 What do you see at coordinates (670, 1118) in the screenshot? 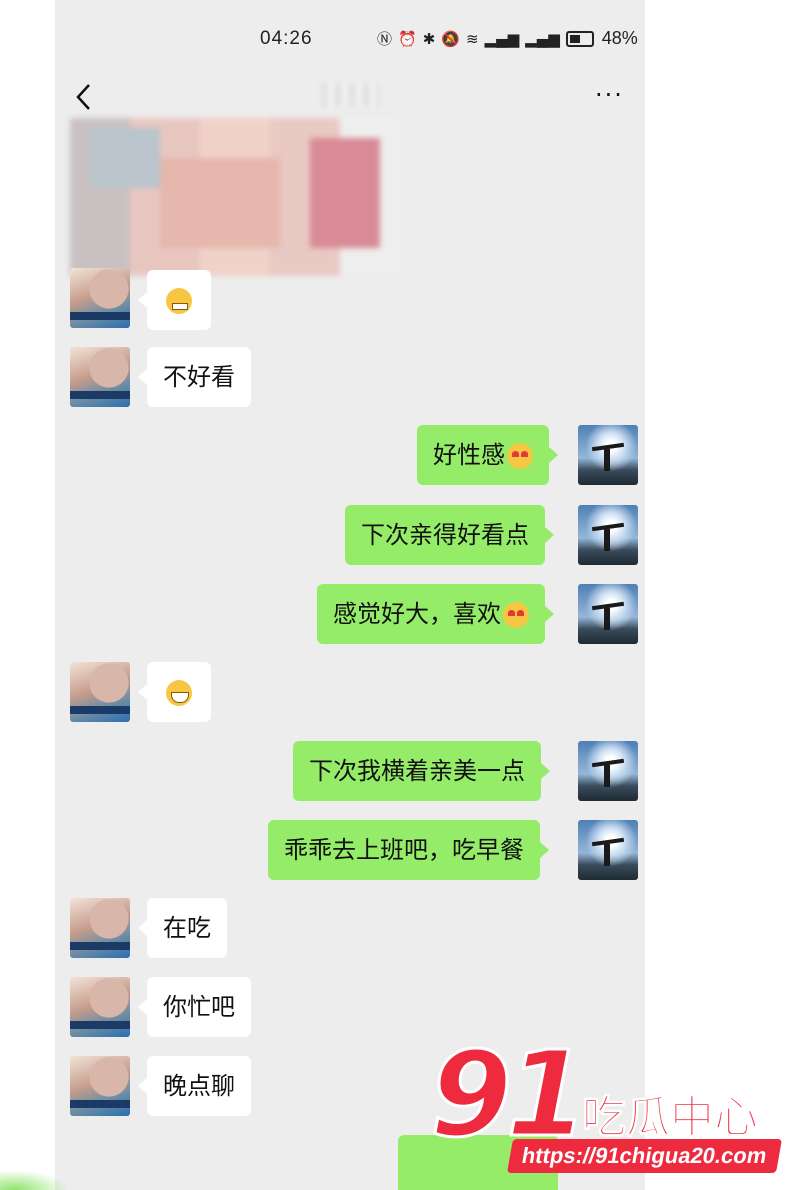
I see `watermark-title: 吃瓜中心` at bounding box center [670, 1118].